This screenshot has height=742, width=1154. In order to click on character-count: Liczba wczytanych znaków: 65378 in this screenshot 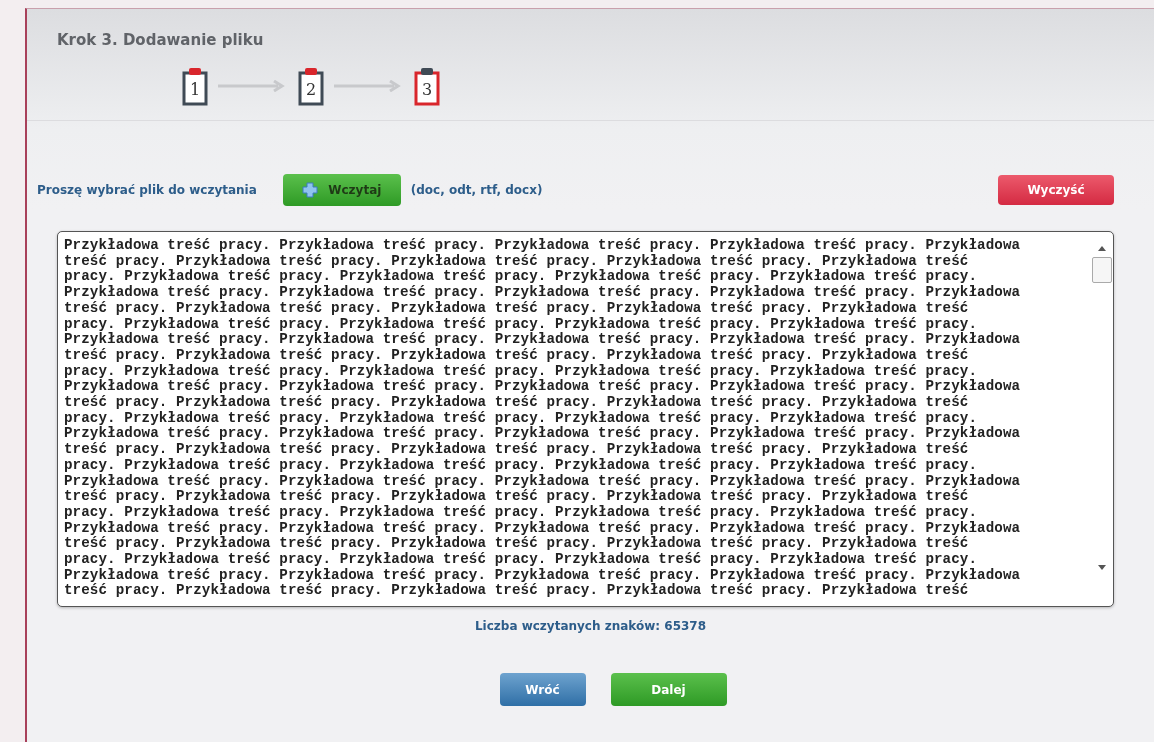, I will do `click(590, 626)`.